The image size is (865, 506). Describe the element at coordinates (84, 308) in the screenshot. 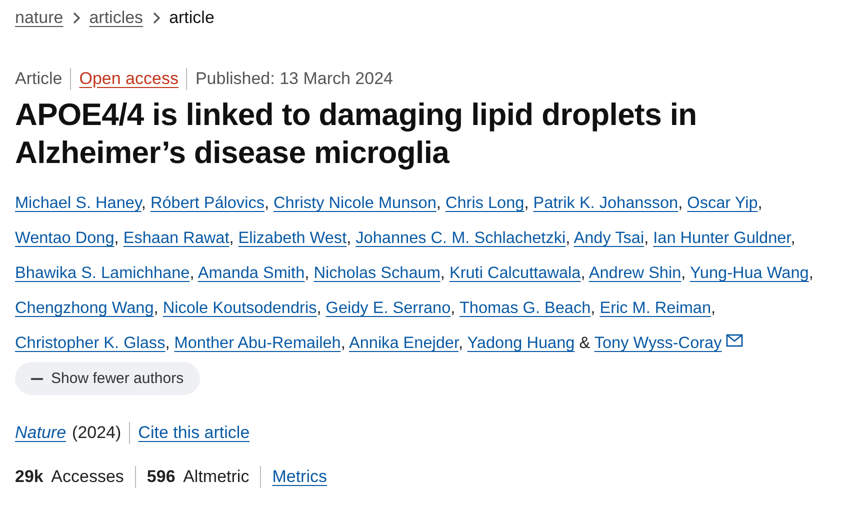

I see `author-link: Chengzhong Wang` at that location.